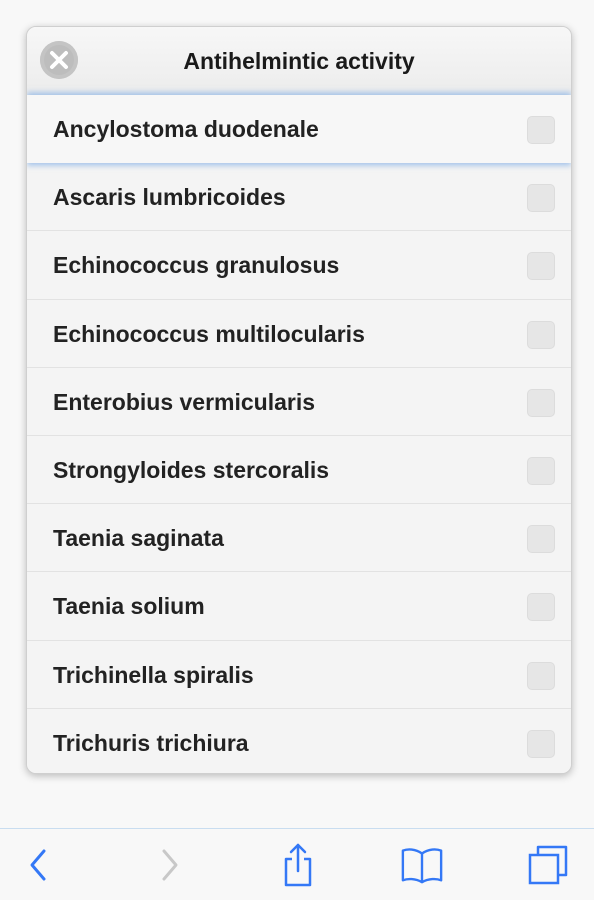 This screenshot has width=594, height=900. What do you see at coordinates (299, 674) in the screenshot?
I see `list-item: Trichinella spiralis` at bounding box center [299, 674].